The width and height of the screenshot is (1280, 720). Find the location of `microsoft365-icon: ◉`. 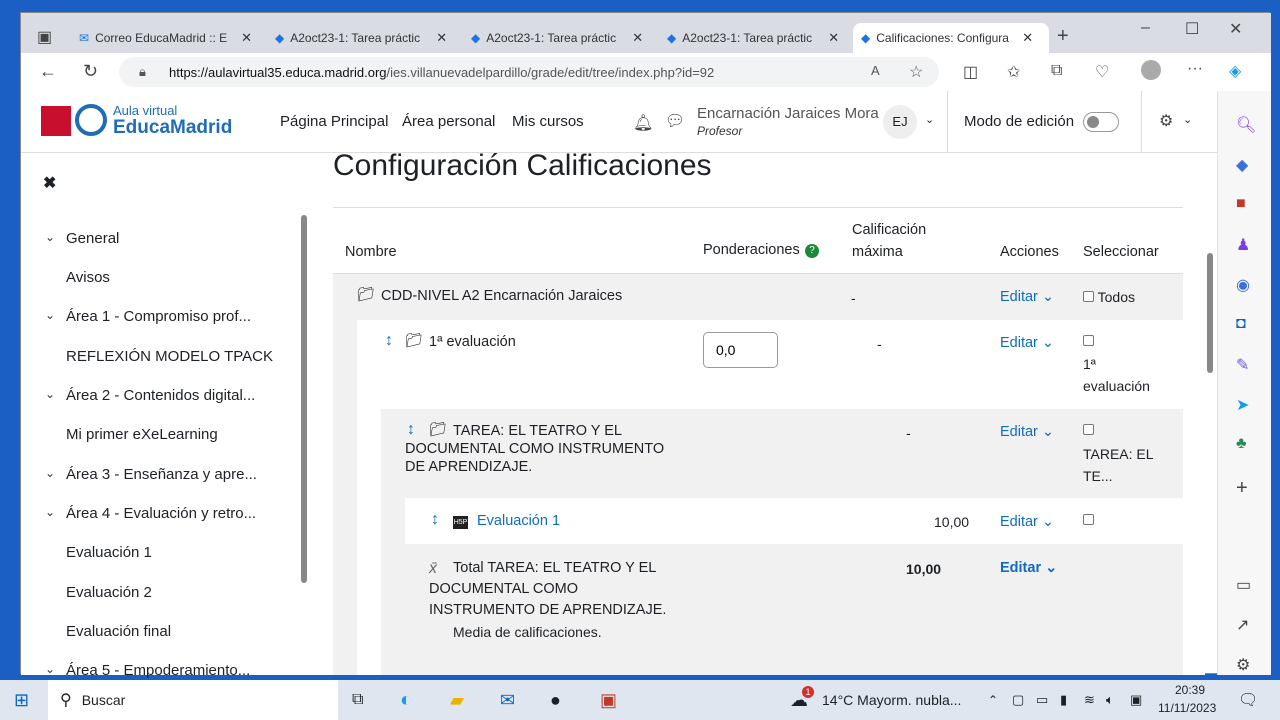

microsoft365-icon: ◉ is located at coordinates (1243, 285).